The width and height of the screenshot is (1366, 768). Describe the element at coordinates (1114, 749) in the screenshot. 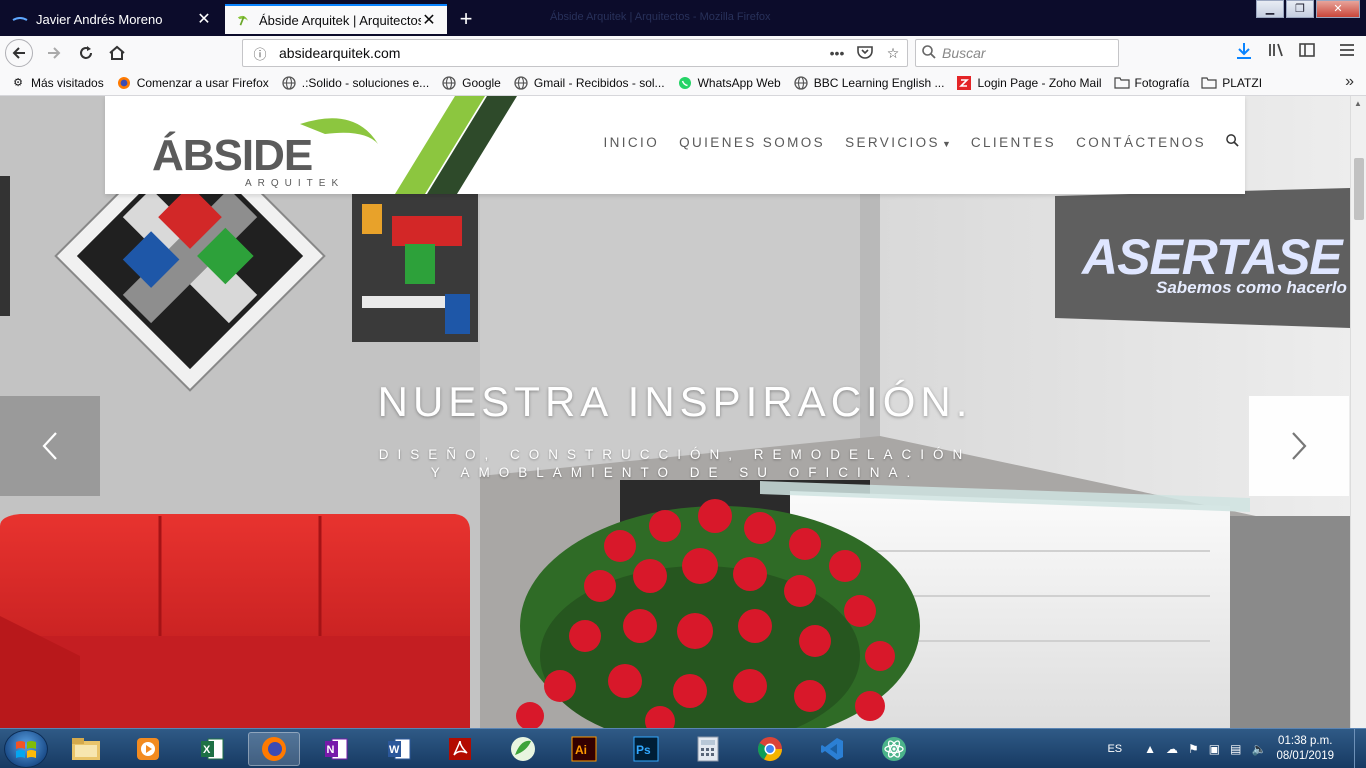

I see `language-indicator: ES` at that location.